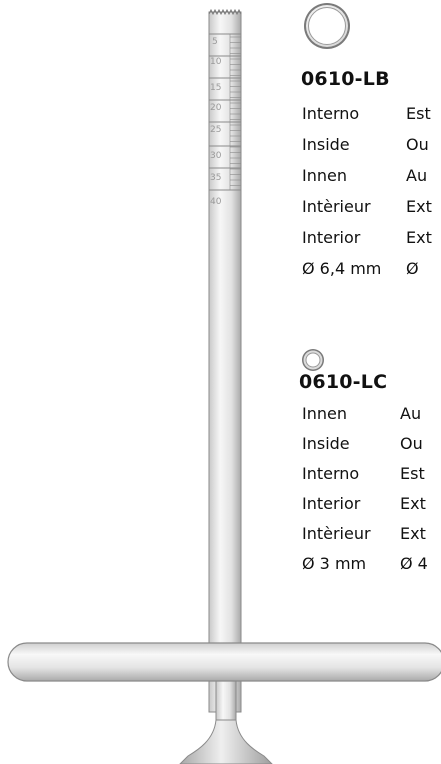 This screenshot has width=441, height=764. Describe the element at coordinates (225, 360) in the screenshot. I see `instrument-shaft` at that location.